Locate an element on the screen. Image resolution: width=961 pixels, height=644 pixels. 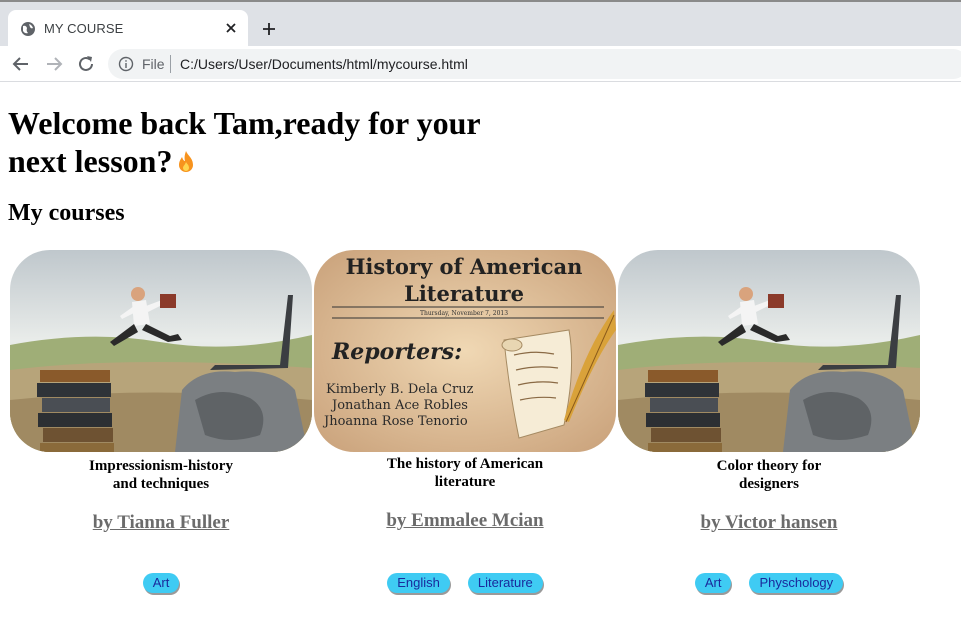
my-courses-heading: My courses is located at coordinates (66, 213).